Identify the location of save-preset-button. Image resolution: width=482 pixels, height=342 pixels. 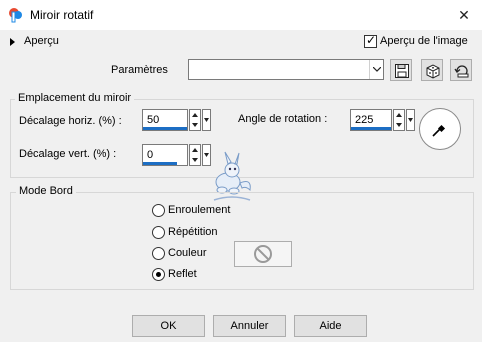
(401, 70).